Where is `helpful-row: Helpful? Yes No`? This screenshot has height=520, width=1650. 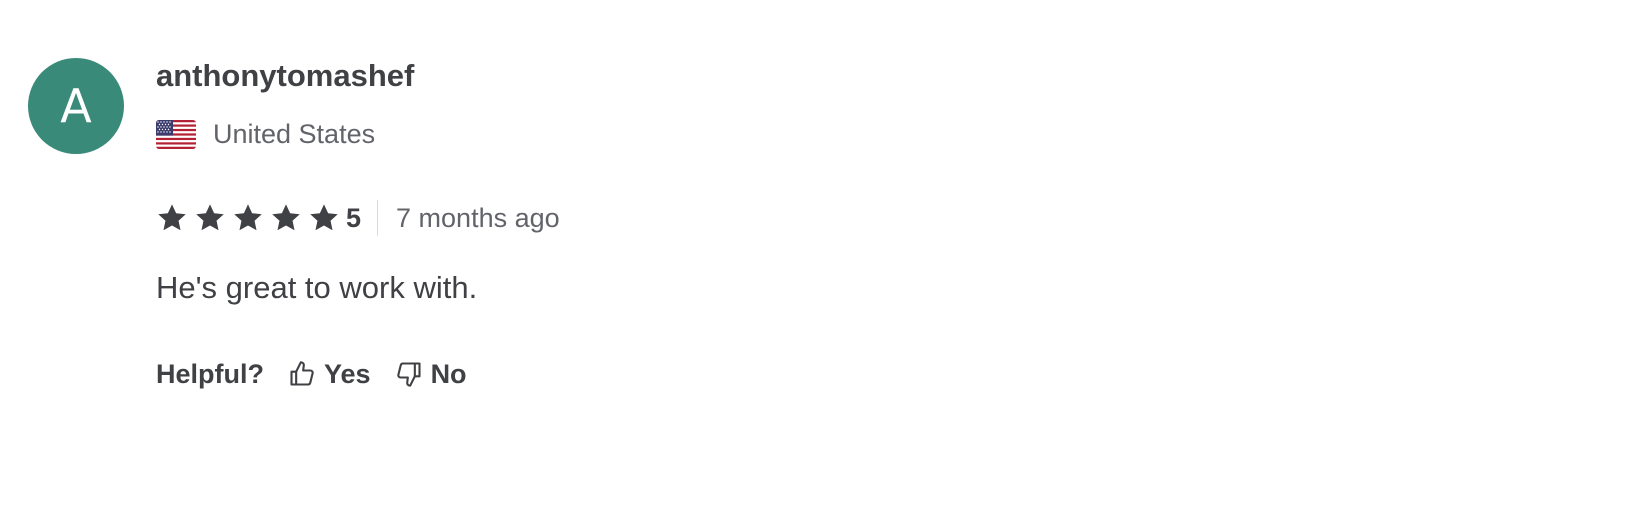
helpful-row: Helpful? Yes No is located at coordinates (323, 374).